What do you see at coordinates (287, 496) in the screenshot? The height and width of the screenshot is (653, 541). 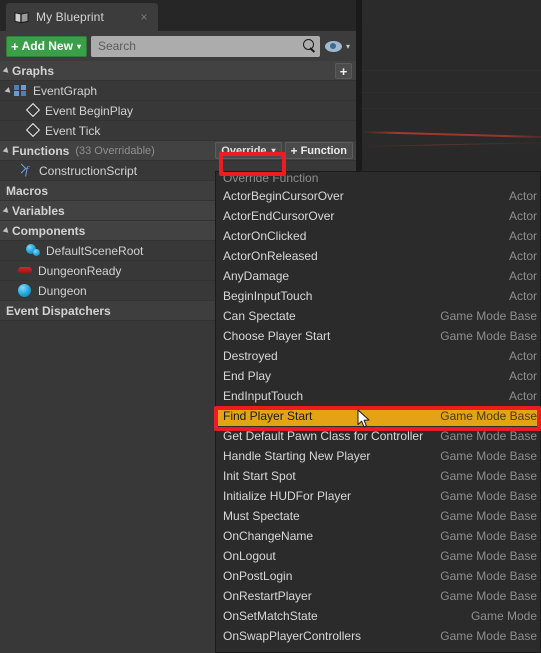 I see `menu-item-label: Initialize HUDFor Player` at bounding box center [287, 496].